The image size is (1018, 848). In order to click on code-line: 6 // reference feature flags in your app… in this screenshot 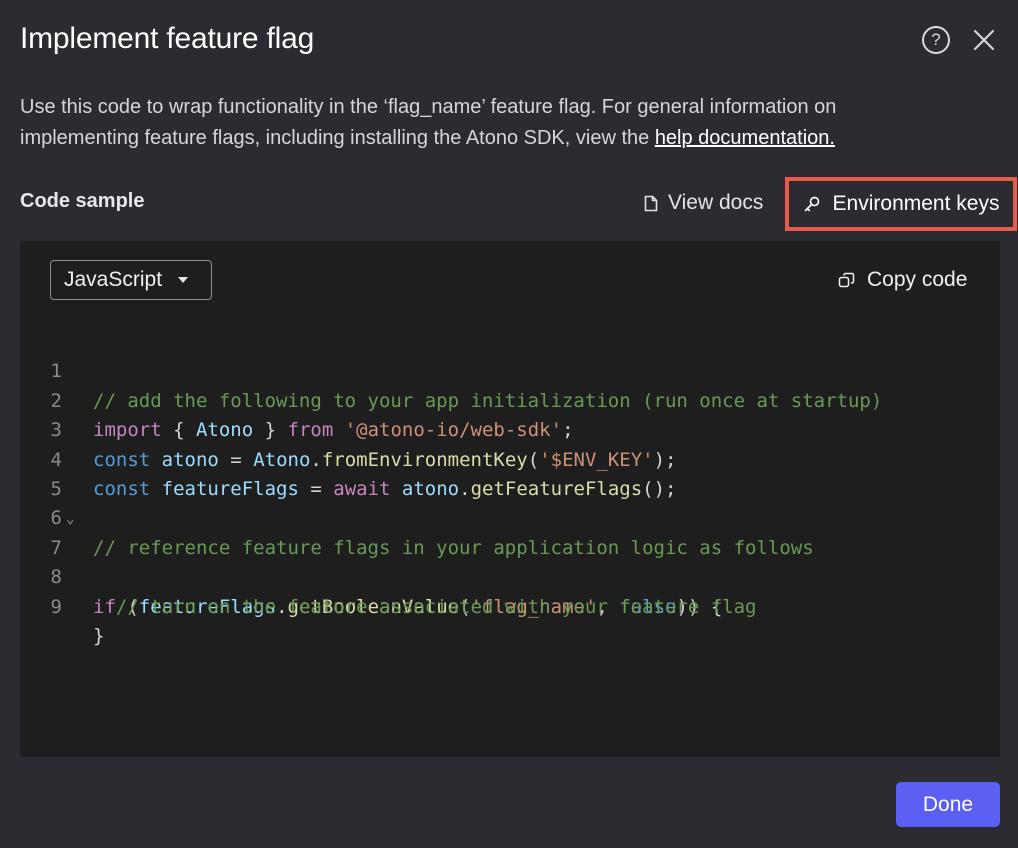, I will do `click(510, 516)`.